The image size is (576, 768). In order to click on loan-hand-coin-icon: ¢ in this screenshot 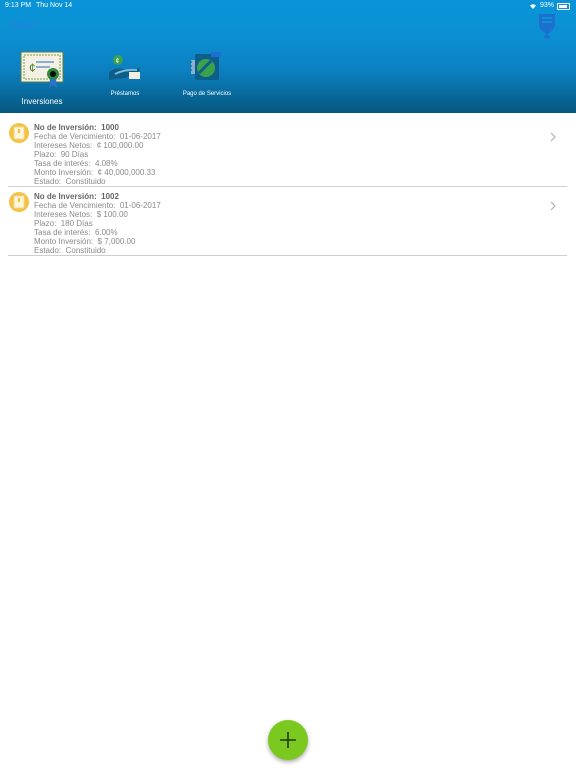, I will do `click(124, 67)`.